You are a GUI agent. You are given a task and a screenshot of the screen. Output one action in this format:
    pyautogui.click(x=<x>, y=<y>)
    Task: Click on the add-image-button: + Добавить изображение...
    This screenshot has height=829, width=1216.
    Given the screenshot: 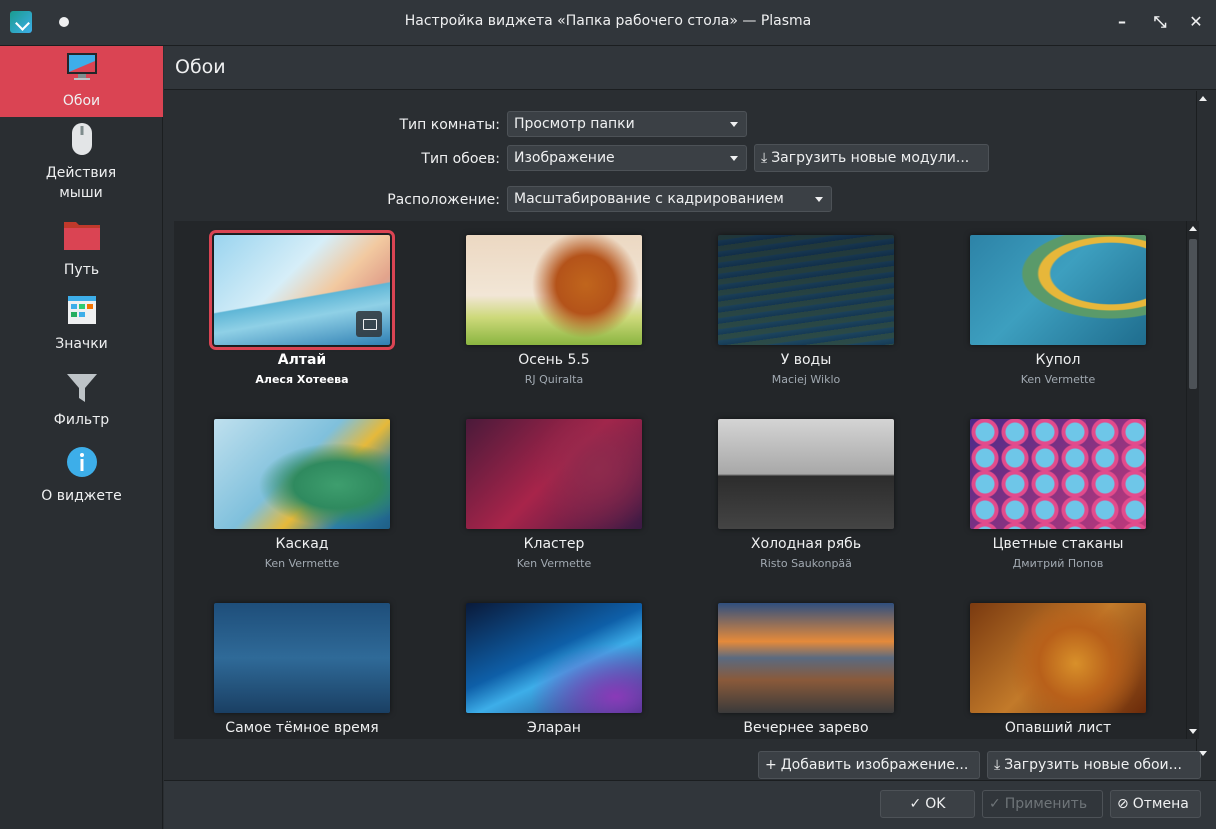 What is the action you would take?
    pyautogui.click(x=869, y=765)
    